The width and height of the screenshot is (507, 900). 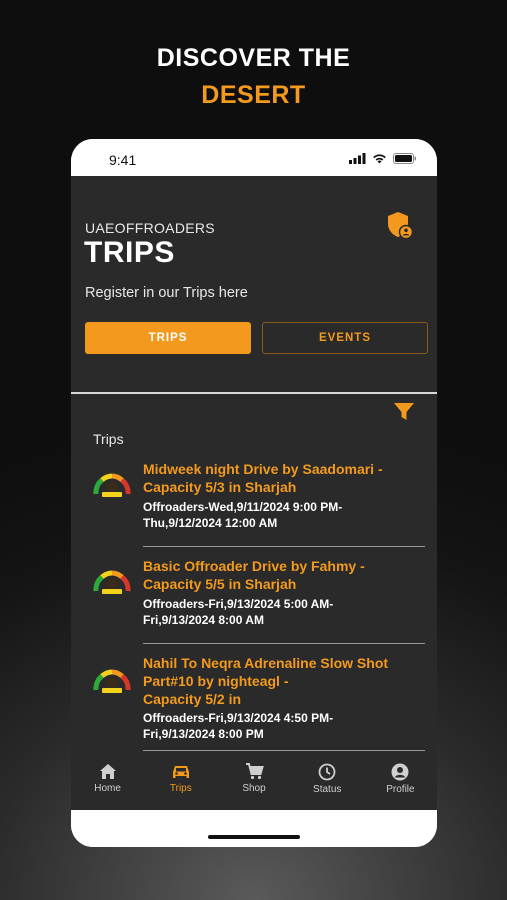 I want to click on nav-home-label: Home, so click(x=107, y=788).